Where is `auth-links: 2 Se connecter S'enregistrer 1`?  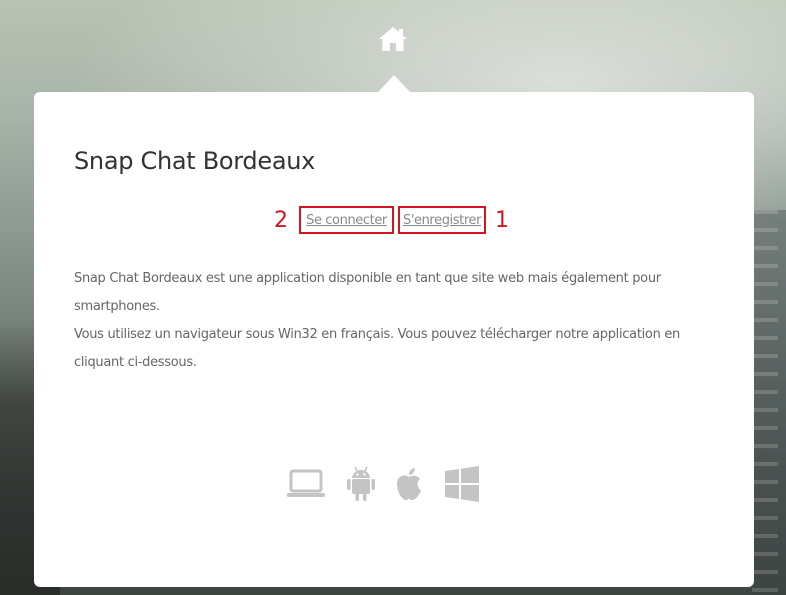 auth-links: 2 Se connecter S'enregistrer 1 is located at coordinates (394, 223).